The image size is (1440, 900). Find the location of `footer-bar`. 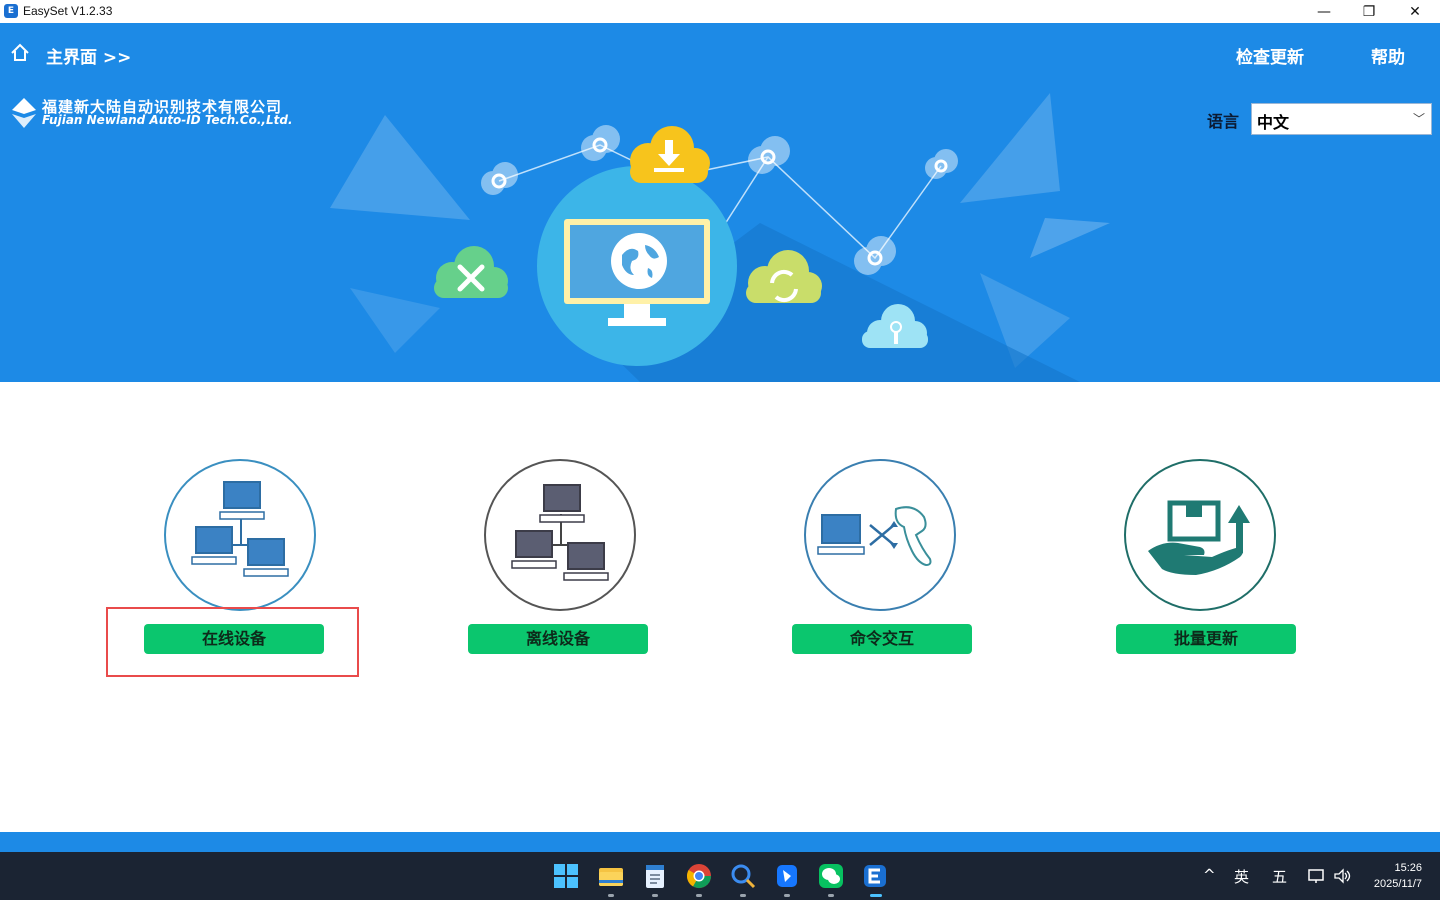

footer-bar is located at coordinates (720, 842).